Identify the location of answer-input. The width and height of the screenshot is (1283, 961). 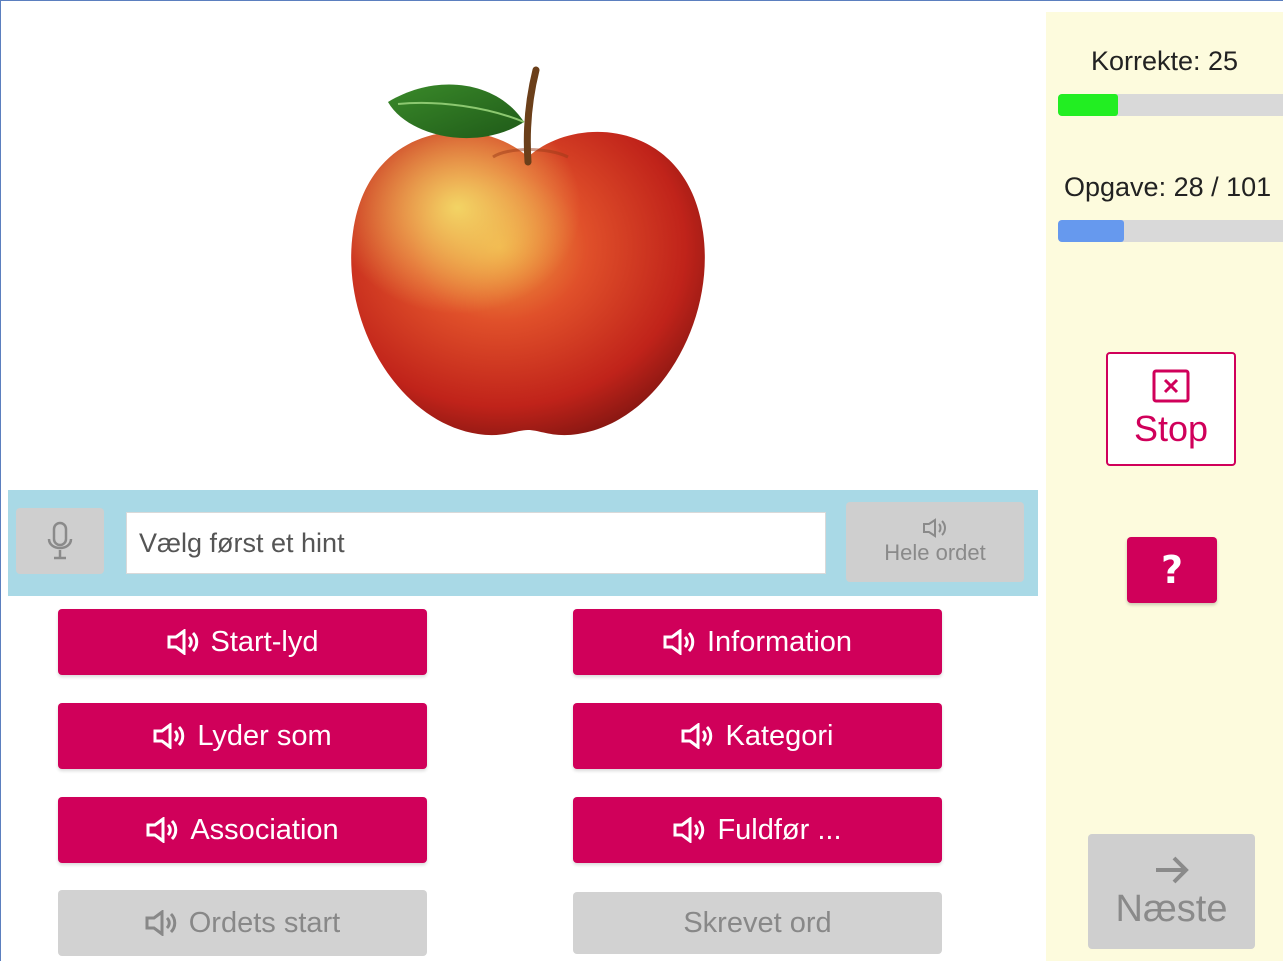
(476, 543).